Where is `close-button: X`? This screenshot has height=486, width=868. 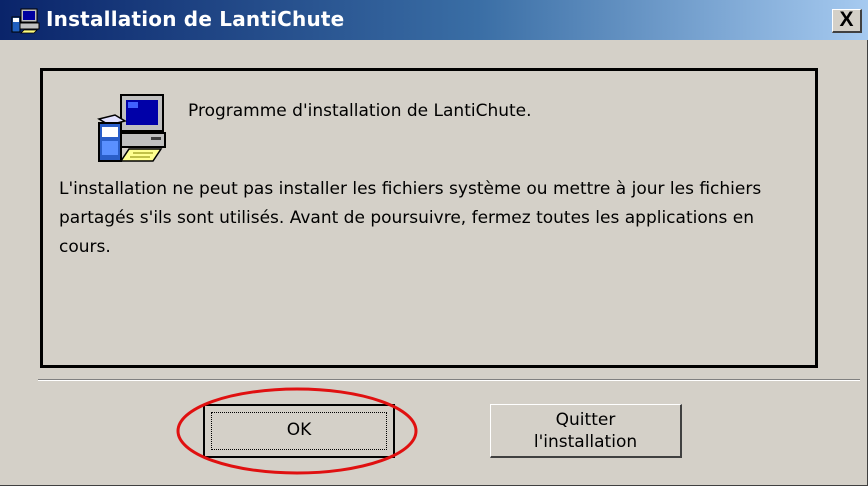 close-button: X is located at coordinates (847, 21).